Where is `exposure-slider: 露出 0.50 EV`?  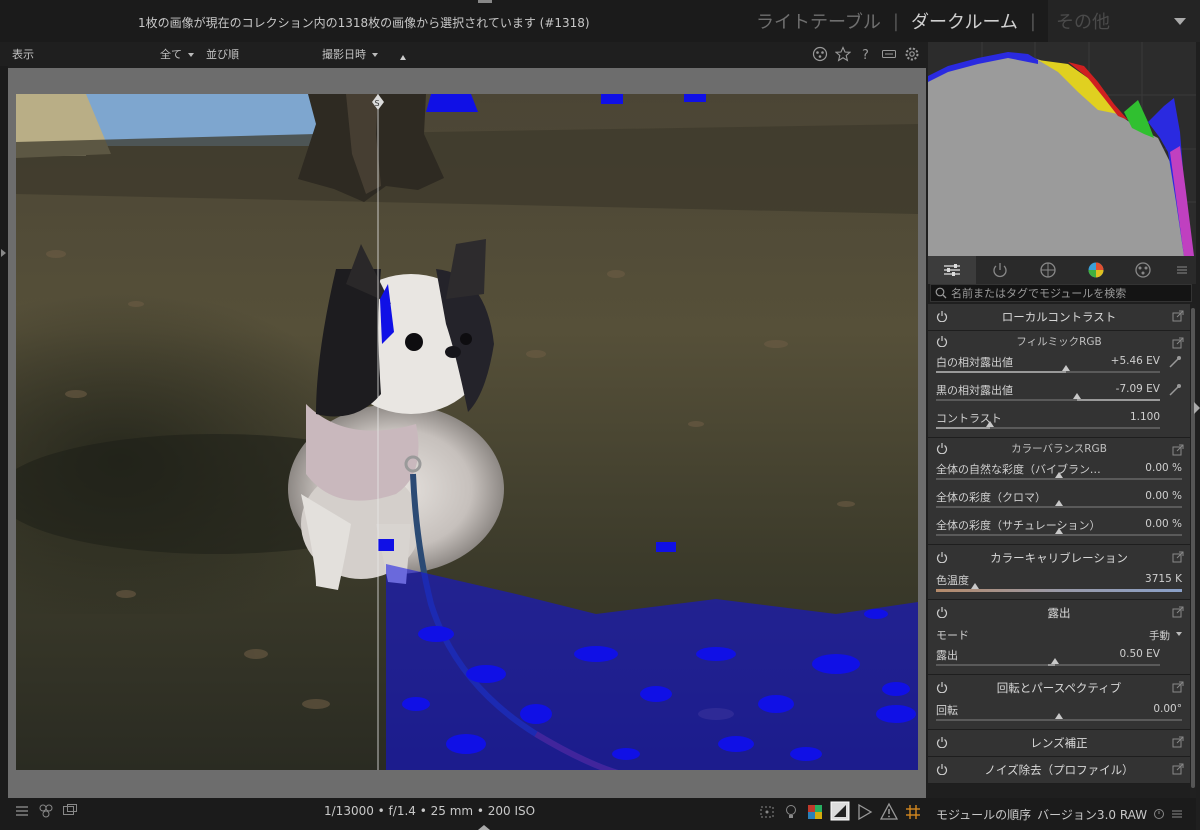 exposure-slider: 露出 0.50 EV is located at coordinates (1059, 660).